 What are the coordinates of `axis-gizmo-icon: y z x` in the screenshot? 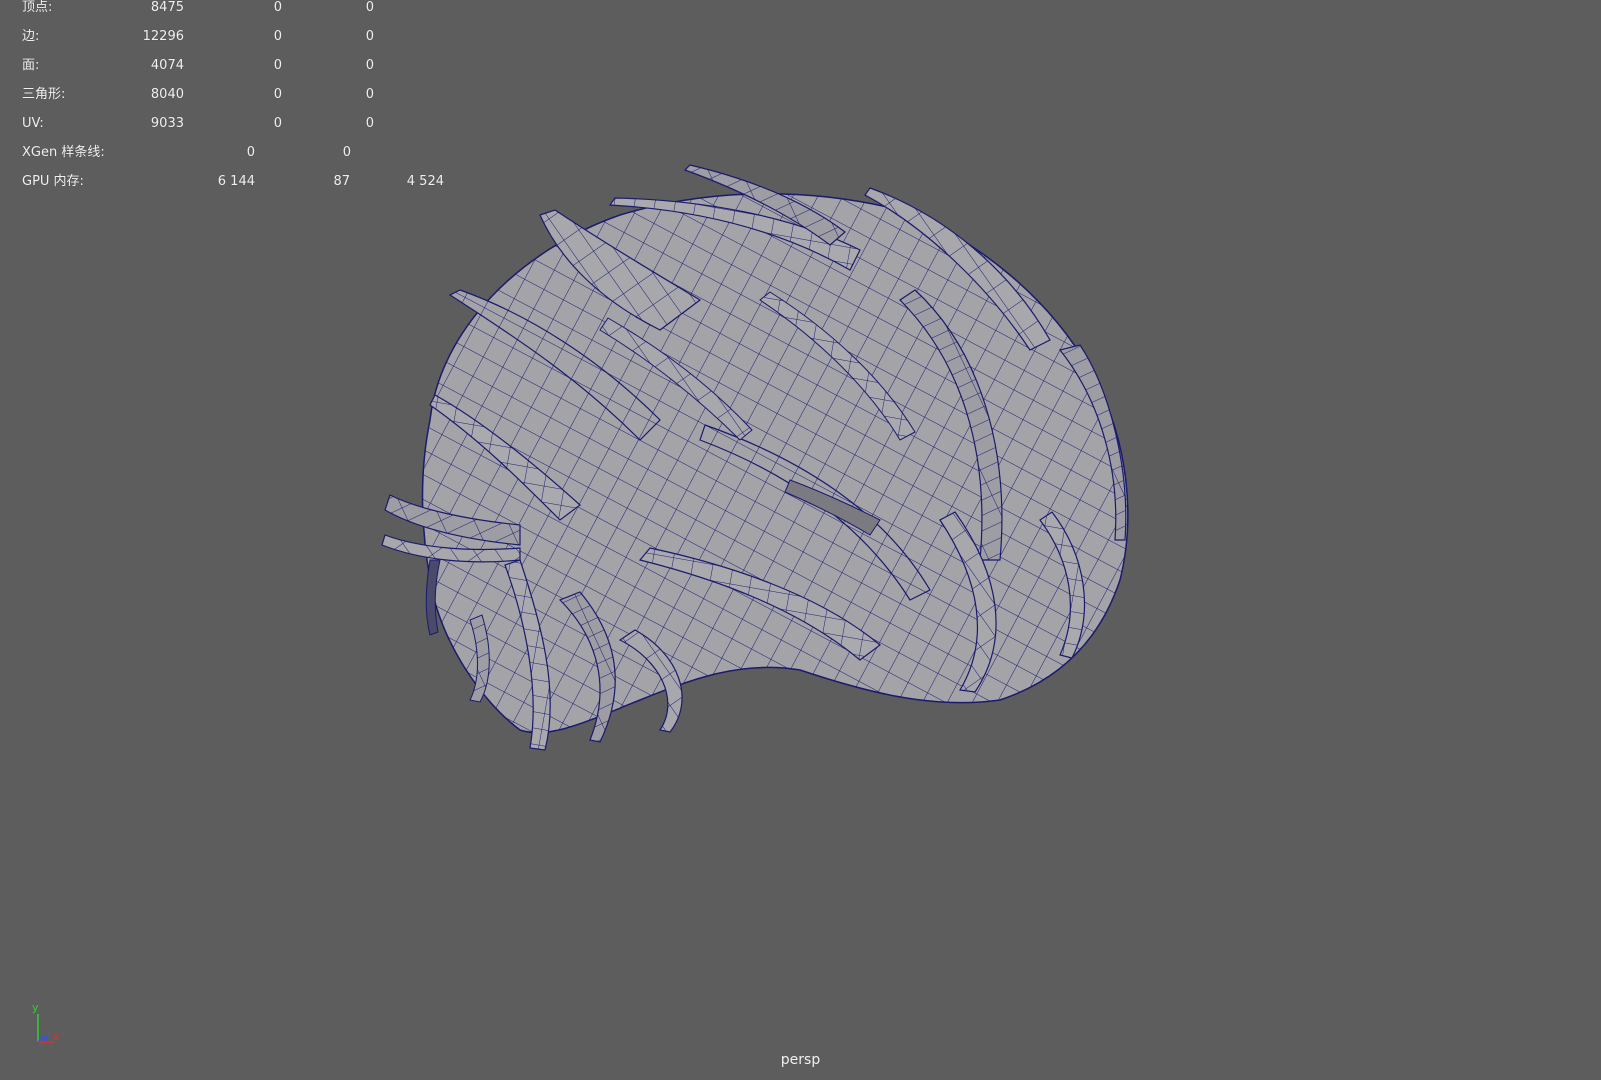 It's located at (48, 1025).